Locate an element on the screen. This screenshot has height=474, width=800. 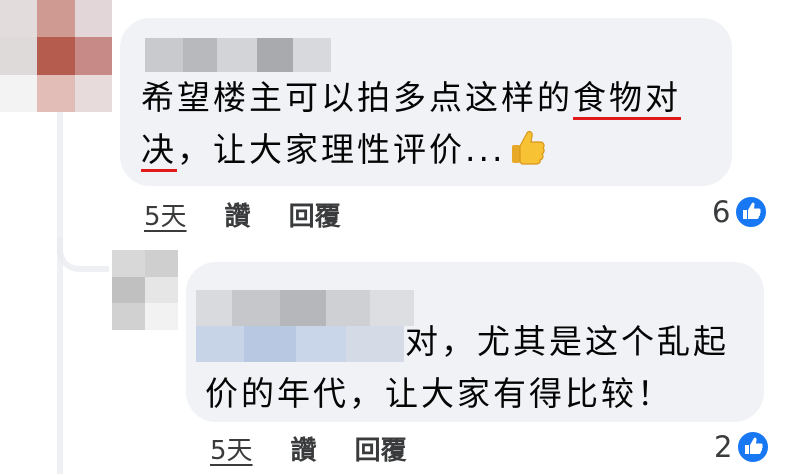
reaction-count-number: 6 is located at coordinates (721, 212).